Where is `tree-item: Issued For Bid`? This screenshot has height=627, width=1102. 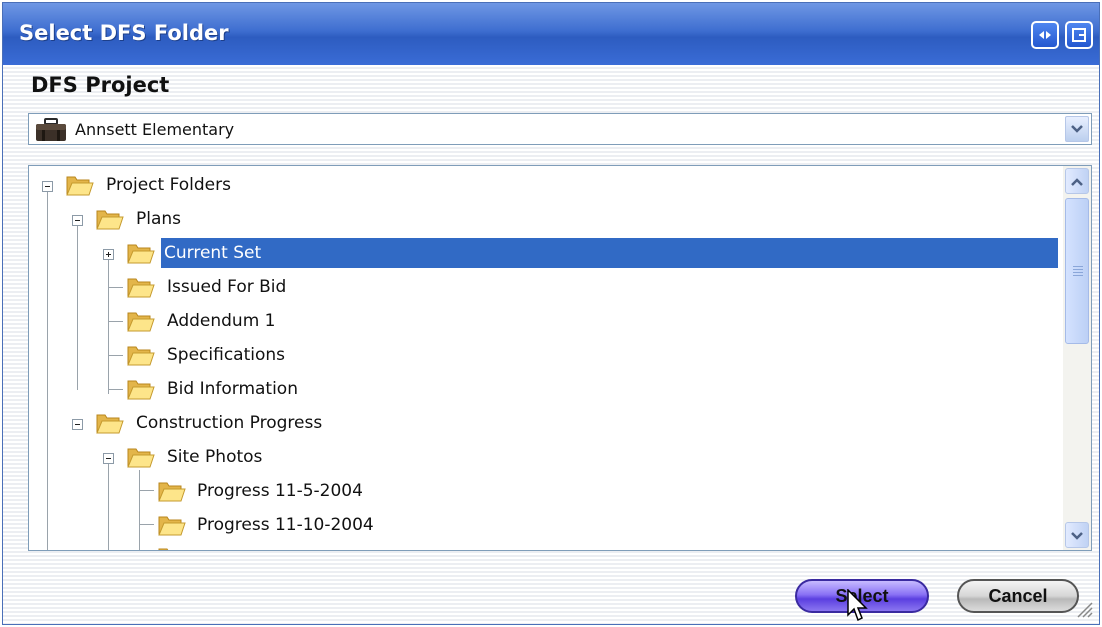 tree-item: Issued For Bid is located at coordinates (544, 289).